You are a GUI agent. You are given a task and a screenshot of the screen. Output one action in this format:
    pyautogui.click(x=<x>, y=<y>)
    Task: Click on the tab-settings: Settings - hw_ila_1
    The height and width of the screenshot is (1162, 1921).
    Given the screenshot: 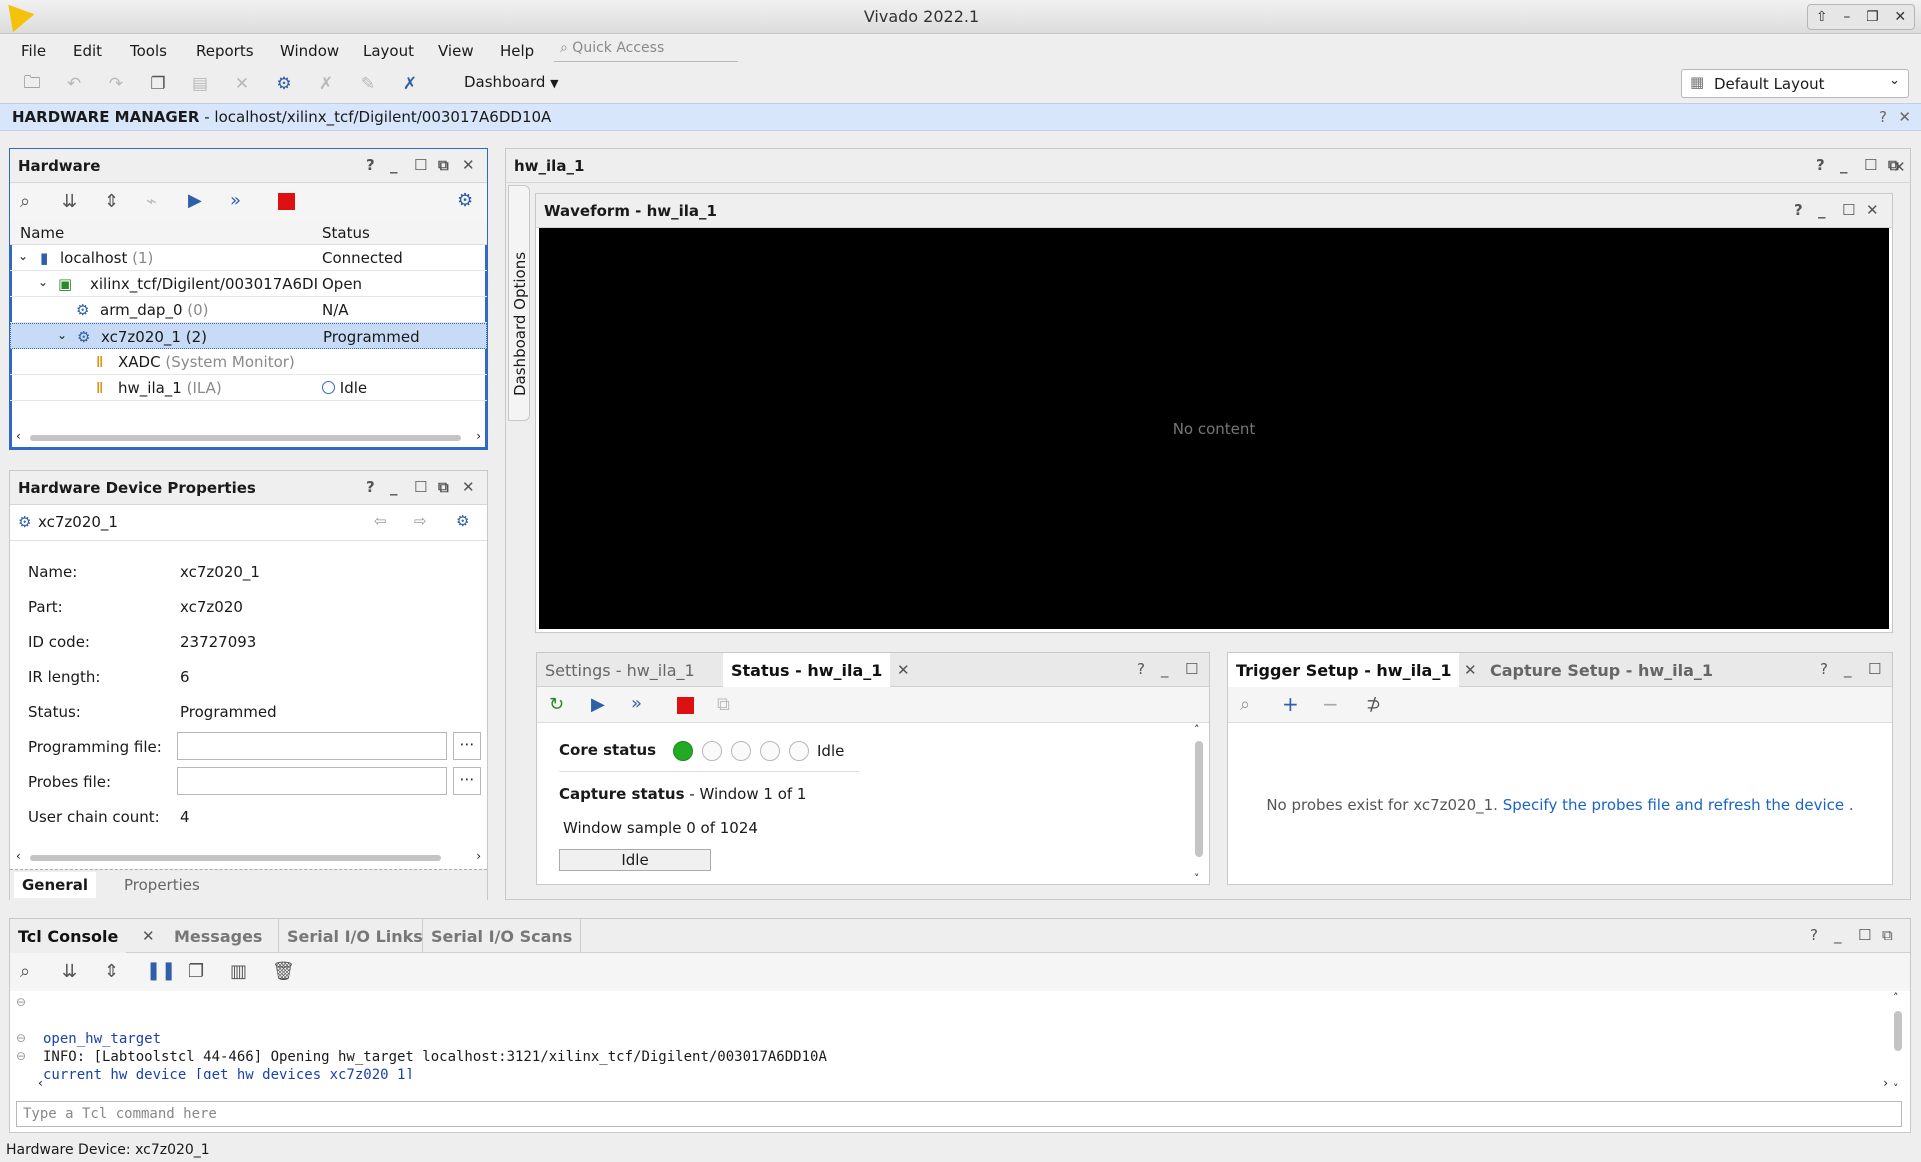 What is the action you would take?
    pyautogui.click(x=620, y=670)
    